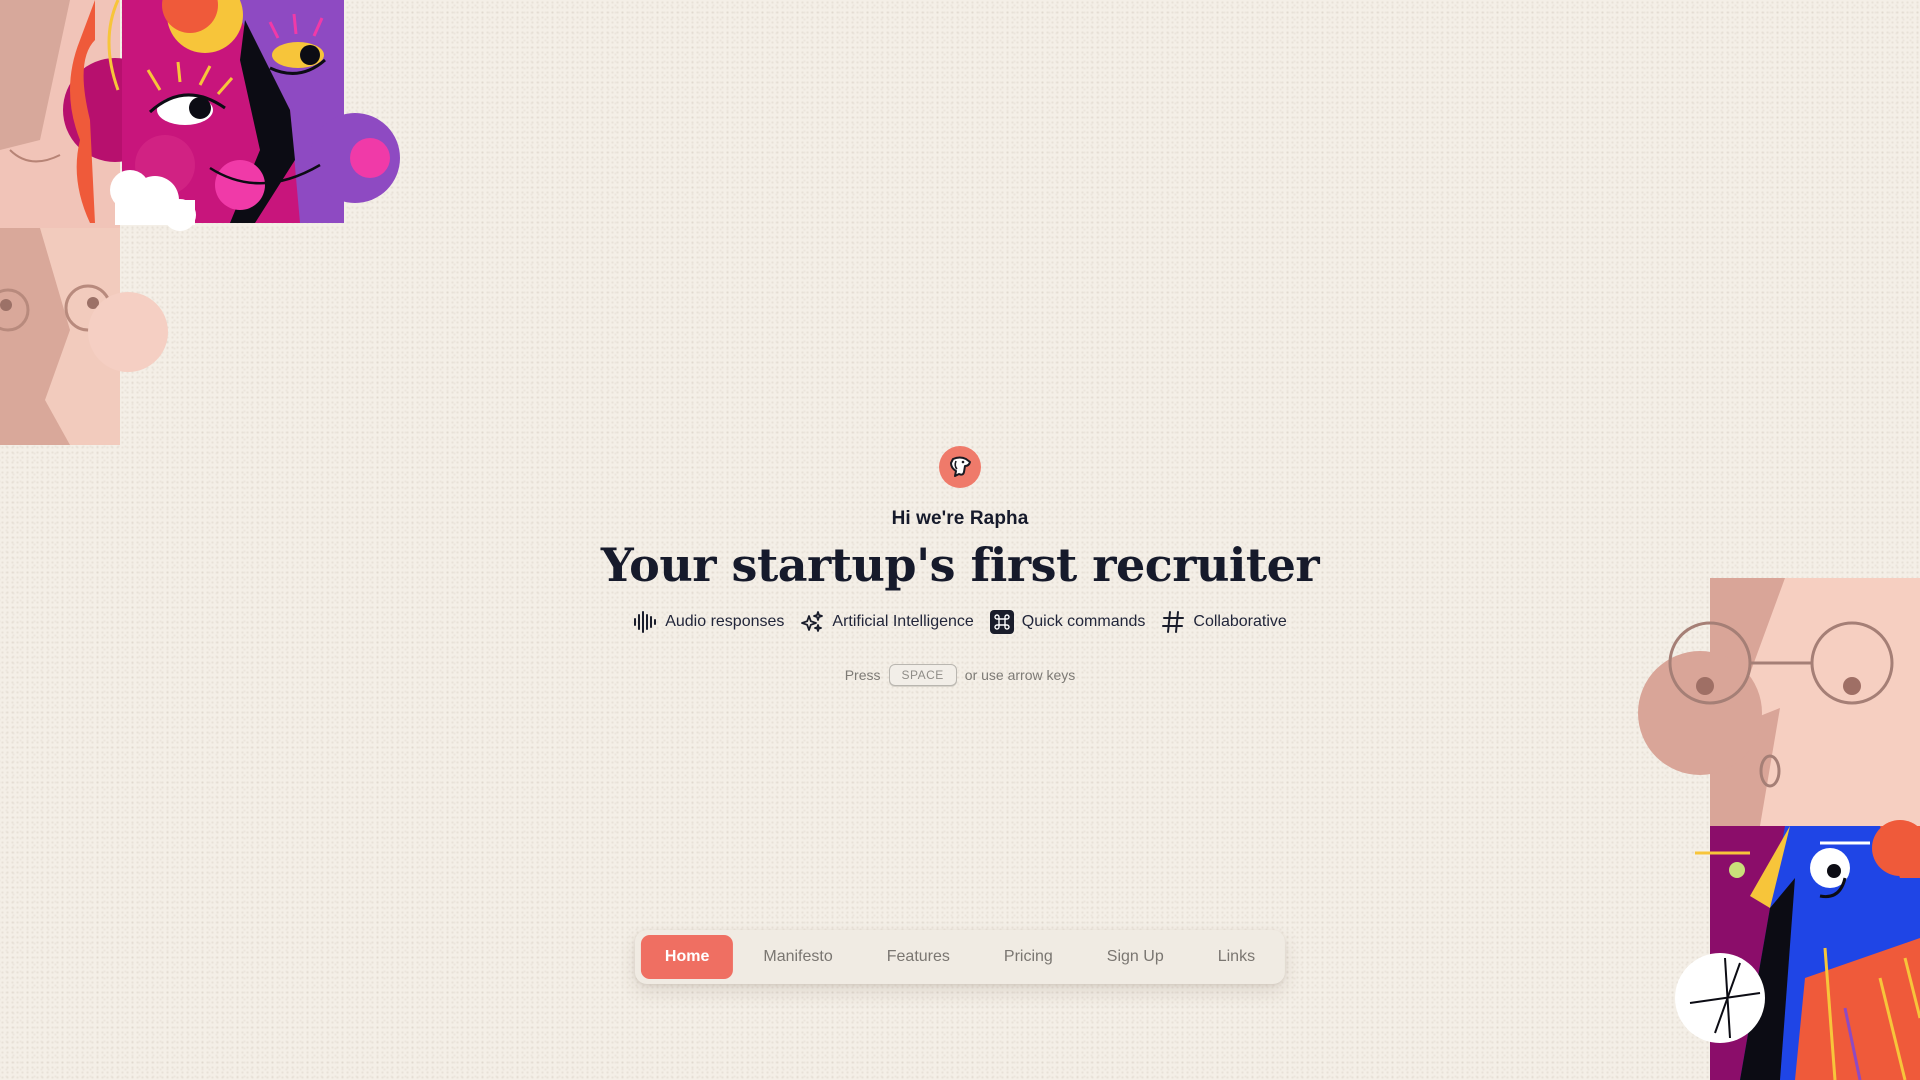  Describe the element at coordinates (645, 622) in the screenshot. I see `audio-waveform-icon` at that location.